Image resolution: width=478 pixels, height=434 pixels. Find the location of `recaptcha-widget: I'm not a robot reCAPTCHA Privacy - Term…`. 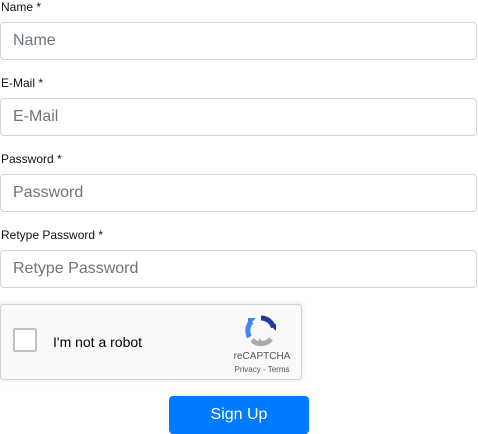

recaptcha-widget: I'm not a robot reCAPTCHA Privacy - Term… is located at coordinates (151, 342).